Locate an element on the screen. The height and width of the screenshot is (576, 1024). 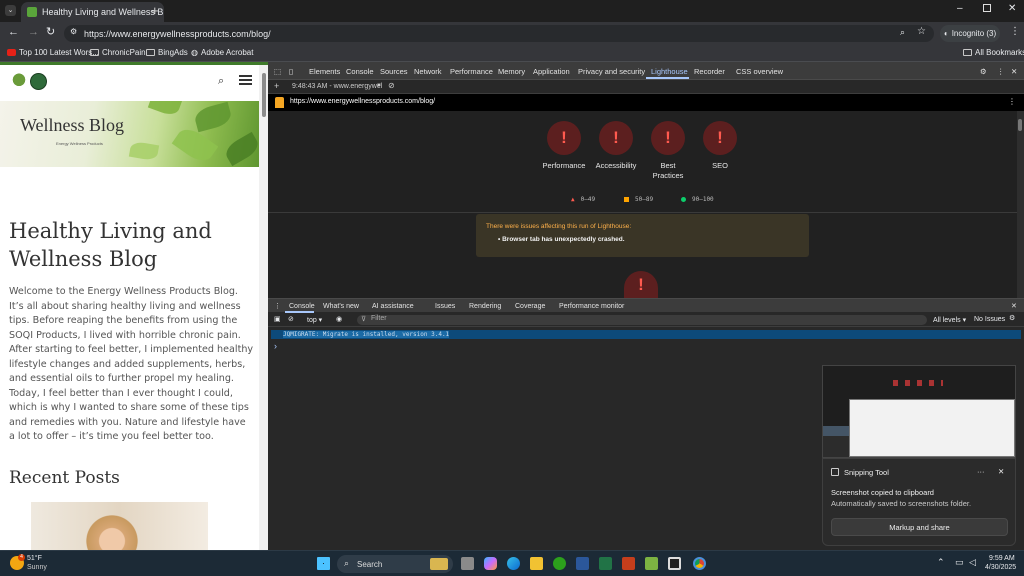
restore-icon is located at coordinates (987, 8).